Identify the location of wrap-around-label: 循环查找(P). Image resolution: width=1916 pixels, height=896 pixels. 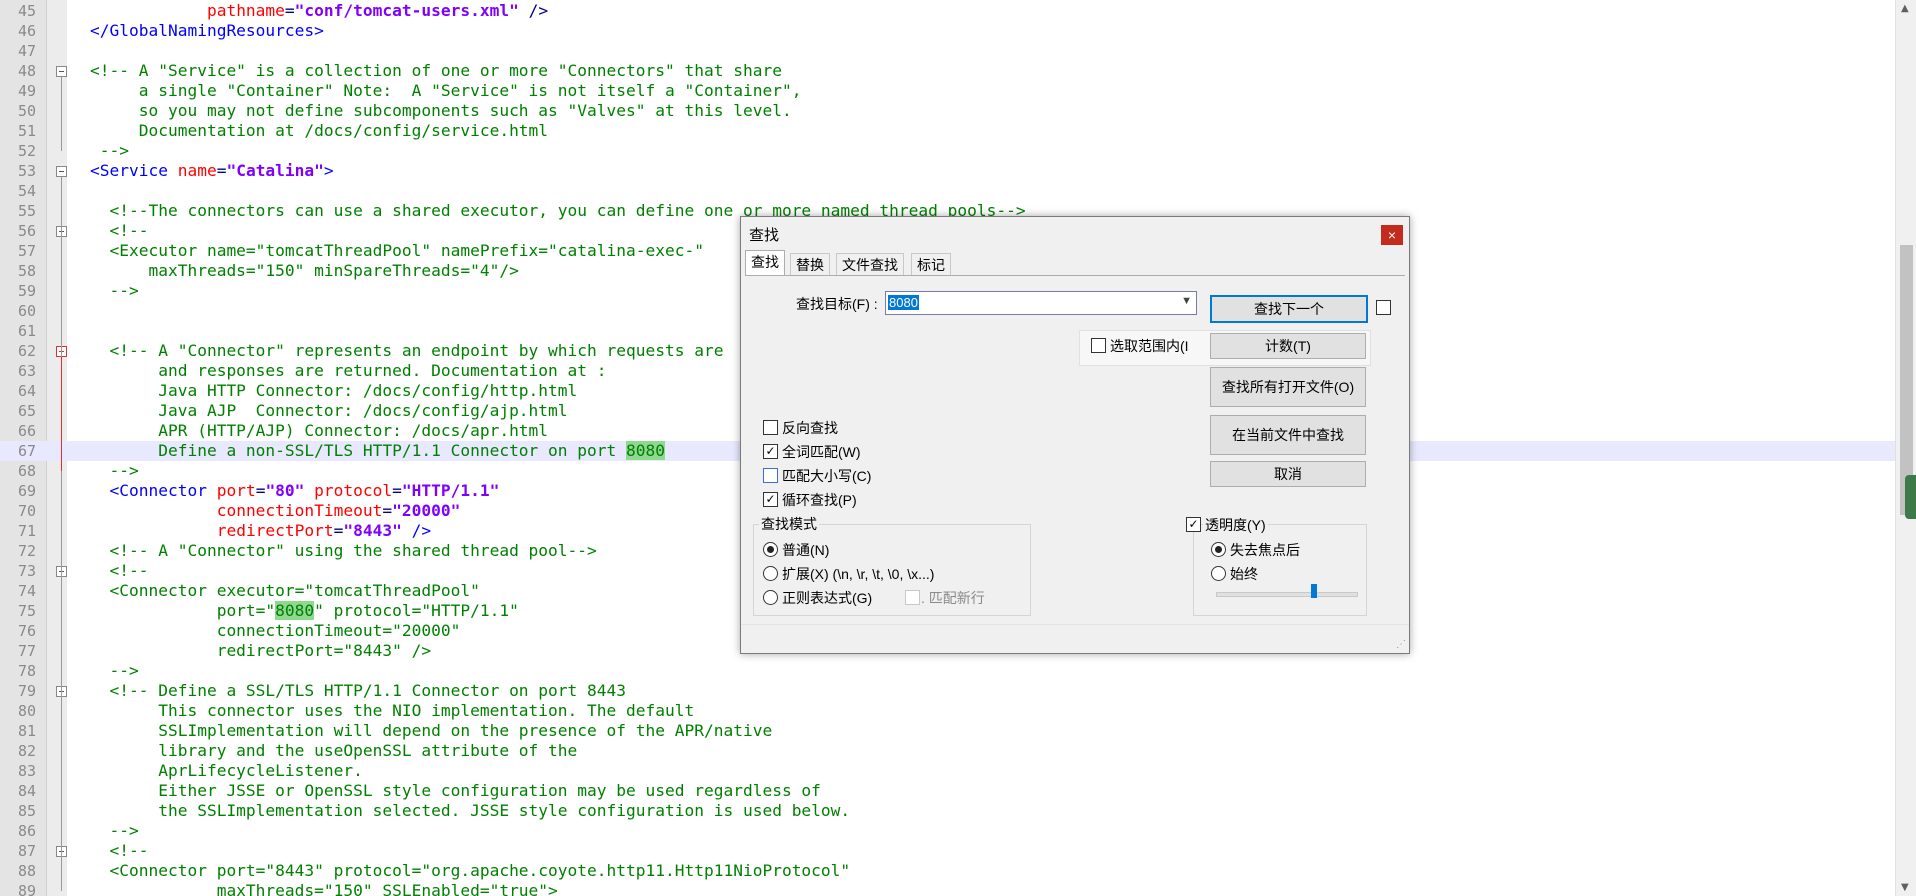
(819, 500).